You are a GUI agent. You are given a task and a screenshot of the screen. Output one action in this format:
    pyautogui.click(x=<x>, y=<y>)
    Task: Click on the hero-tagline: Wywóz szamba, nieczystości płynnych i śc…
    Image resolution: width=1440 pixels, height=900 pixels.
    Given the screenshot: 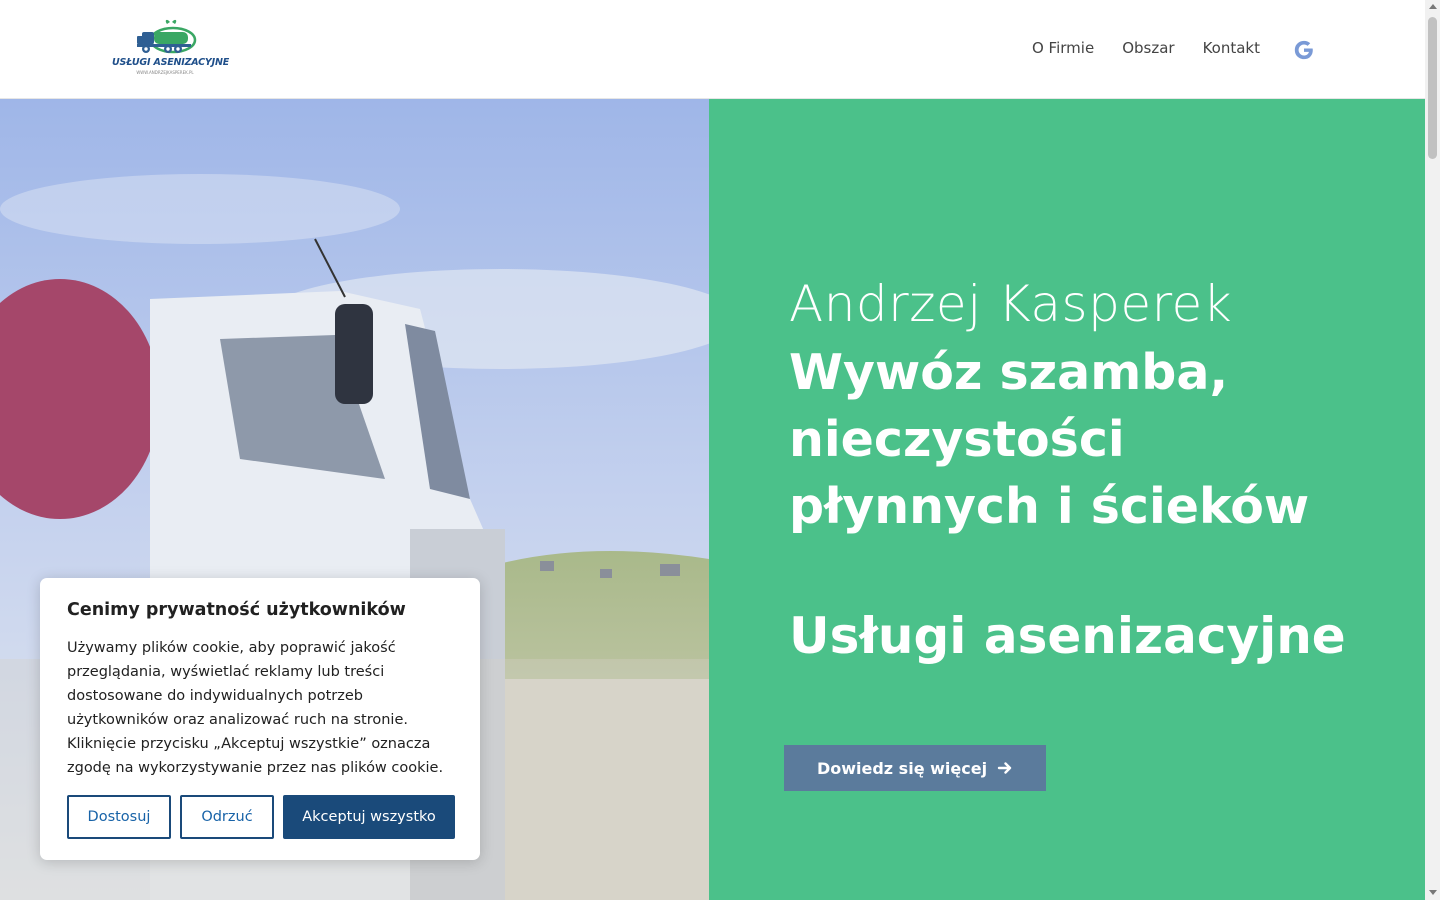 What is the action you would take?
    pyautogui.click(x=1049, y=439)
    